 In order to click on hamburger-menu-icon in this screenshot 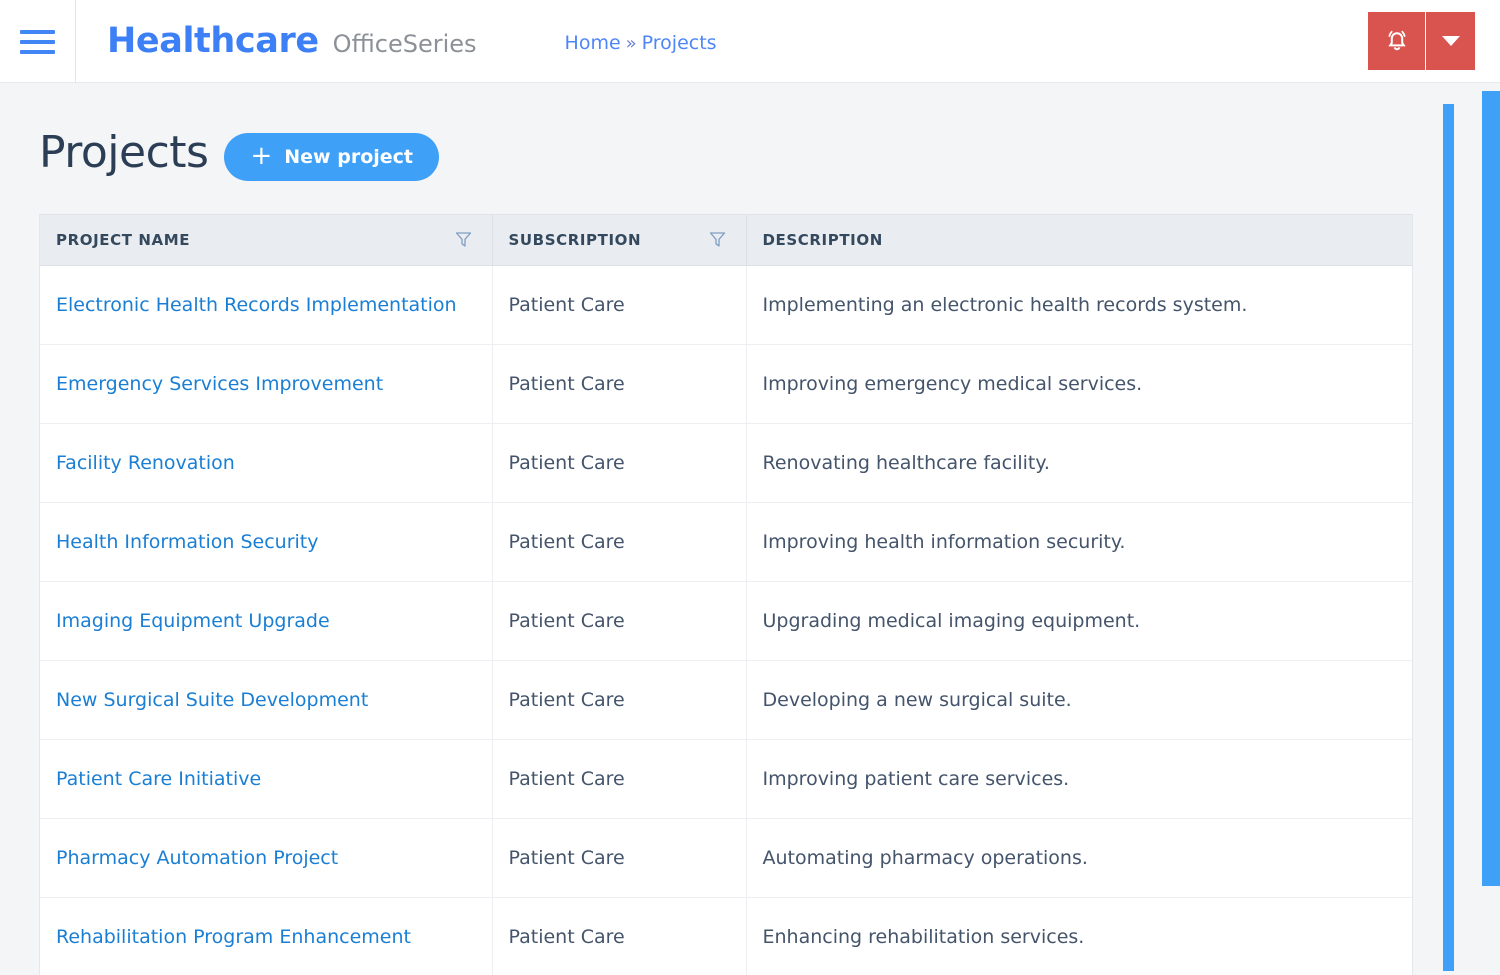, I will do `click(38, 41)`.